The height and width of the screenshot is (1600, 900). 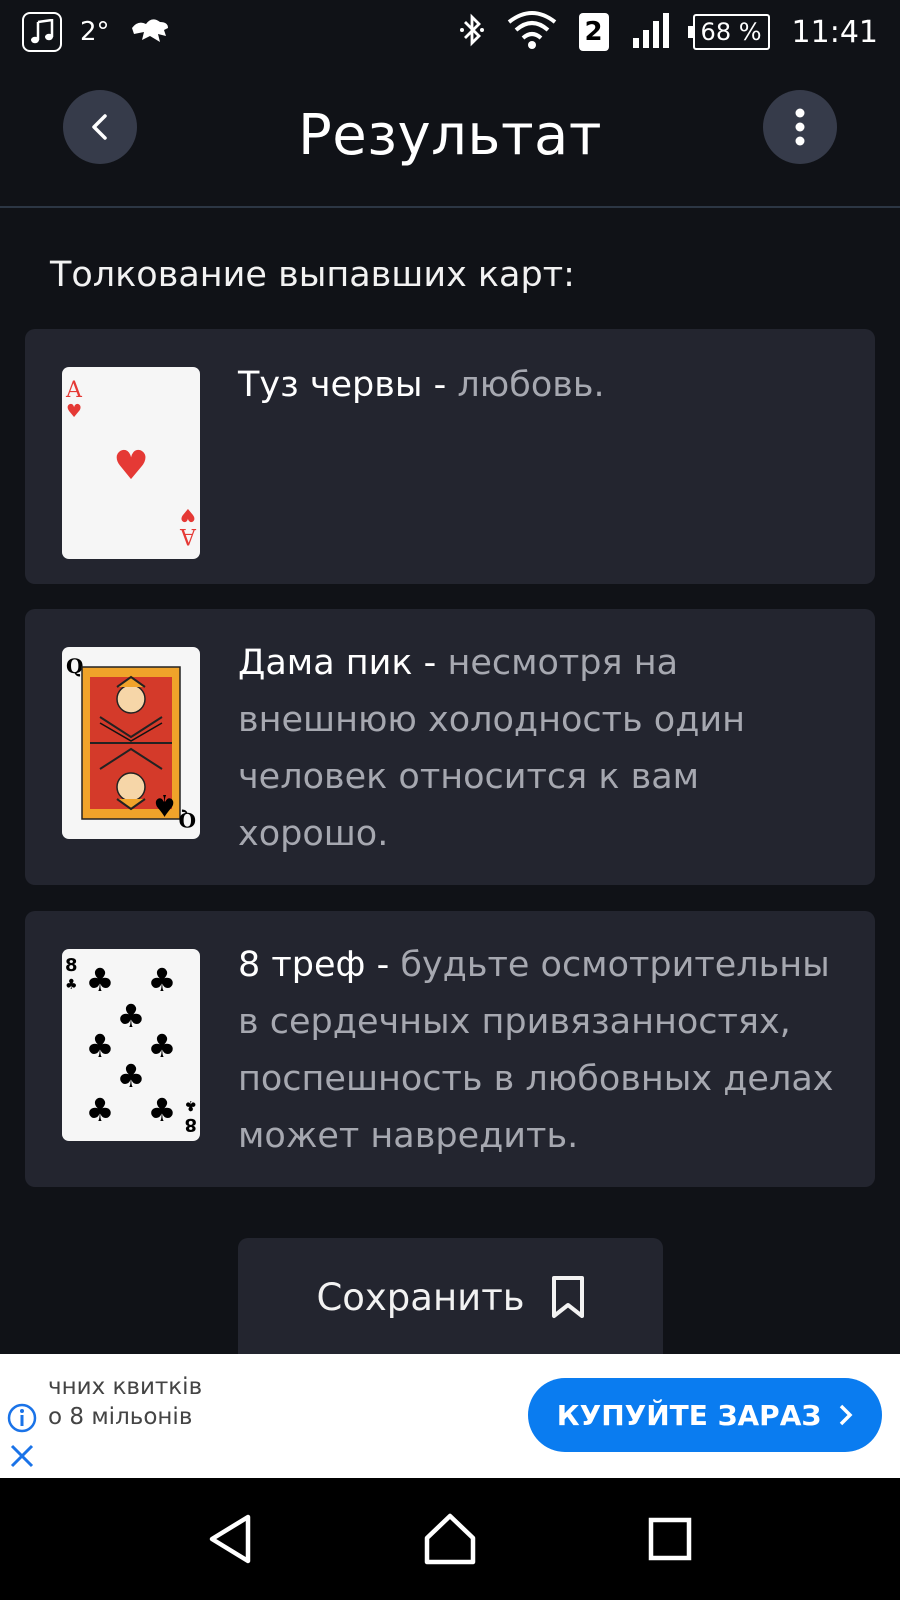 I want to click on card-rank-bottom: Q, so click(x=187, y=820).